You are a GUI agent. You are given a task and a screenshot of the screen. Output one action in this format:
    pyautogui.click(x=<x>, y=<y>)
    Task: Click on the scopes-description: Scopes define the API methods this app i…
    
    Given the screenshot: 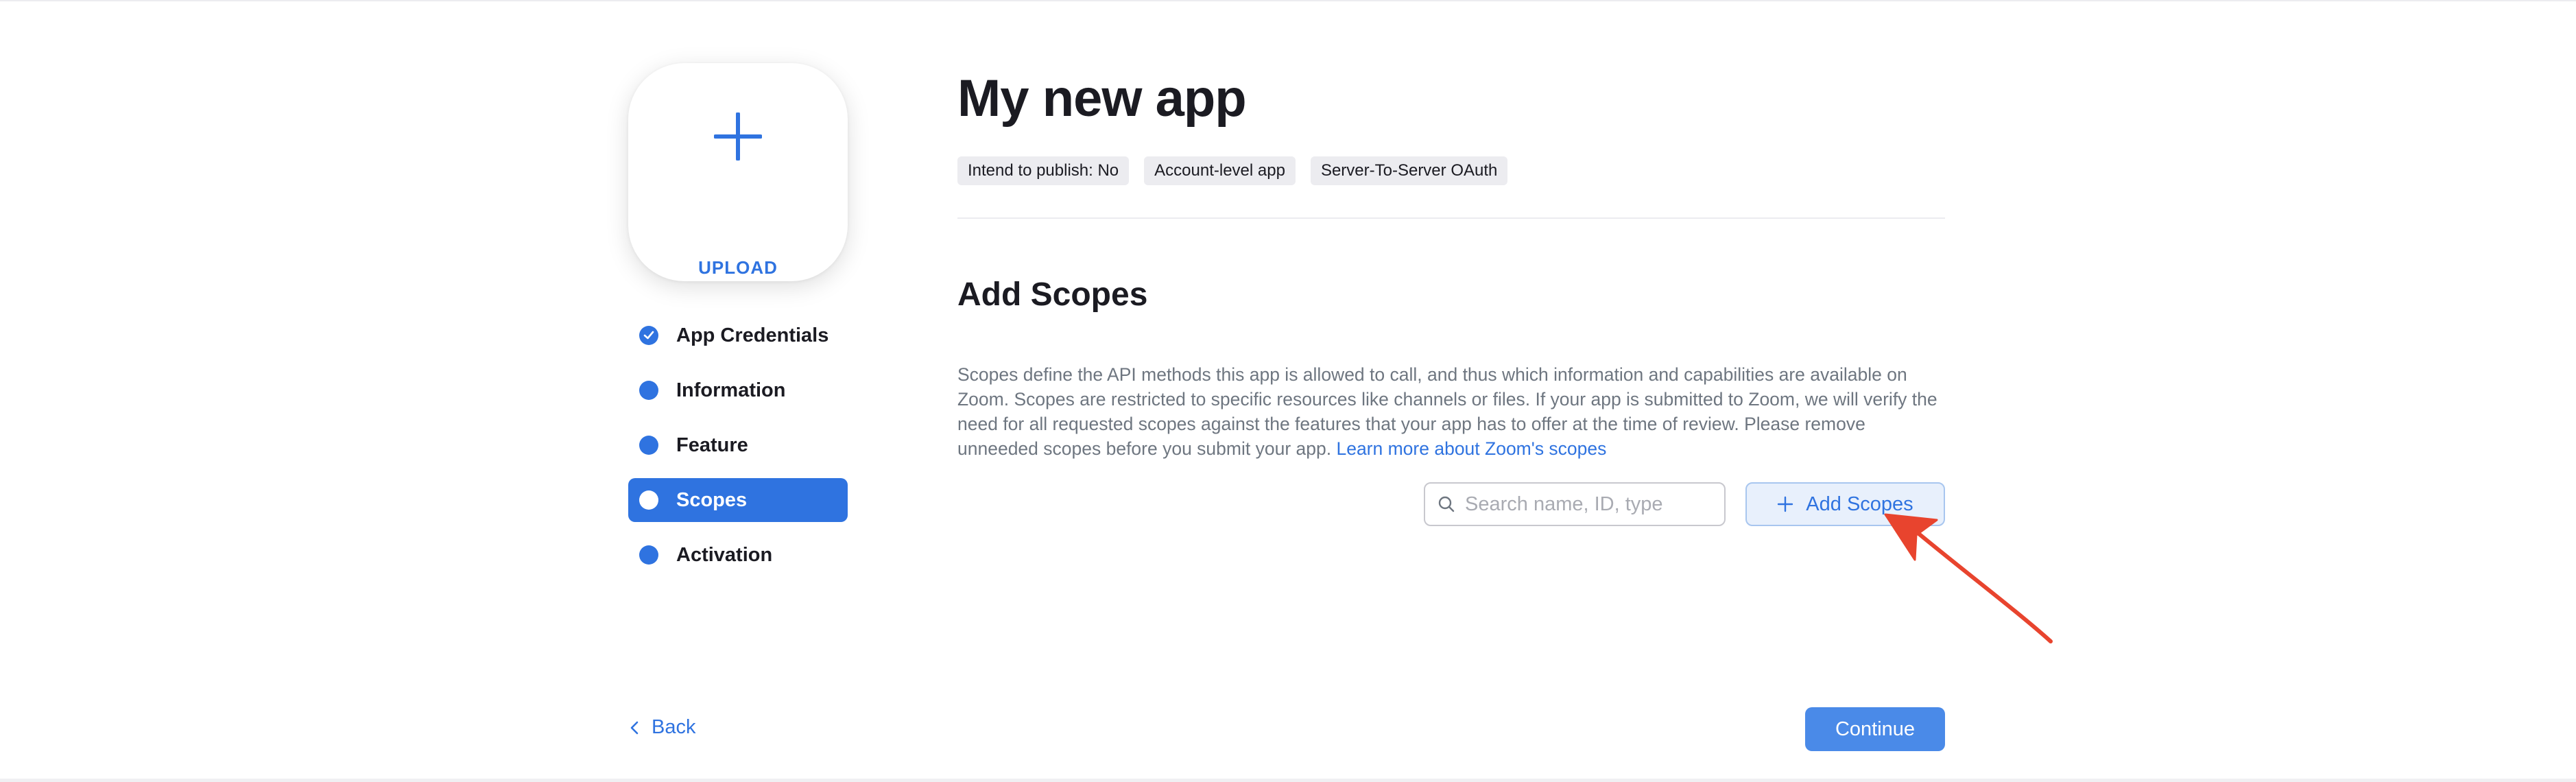 What is the action you would take?
    pyautogui.click(x=1451, y=411)
    